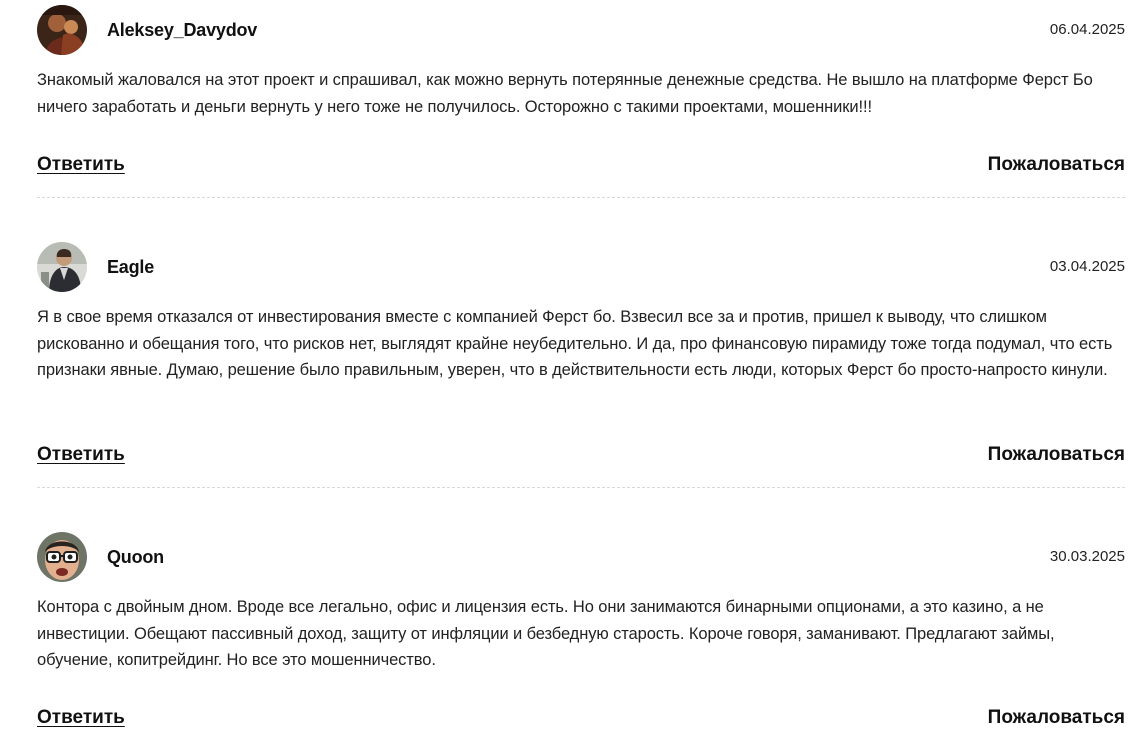  Describe the element at coordinates (581, 31) in the screenshot. I see `comment-header: Aleksey_Davydov 06.04.2025` at that location.